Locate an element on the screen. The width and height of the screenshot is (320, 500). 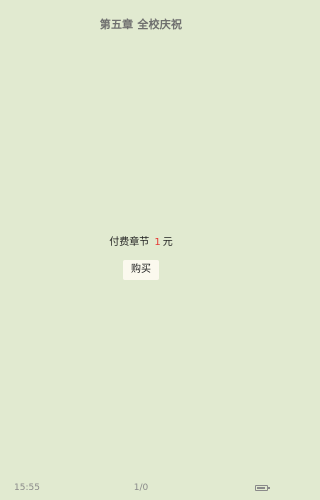
paid-chapter-label: 付费章节 is located at coordinates (129, 242).